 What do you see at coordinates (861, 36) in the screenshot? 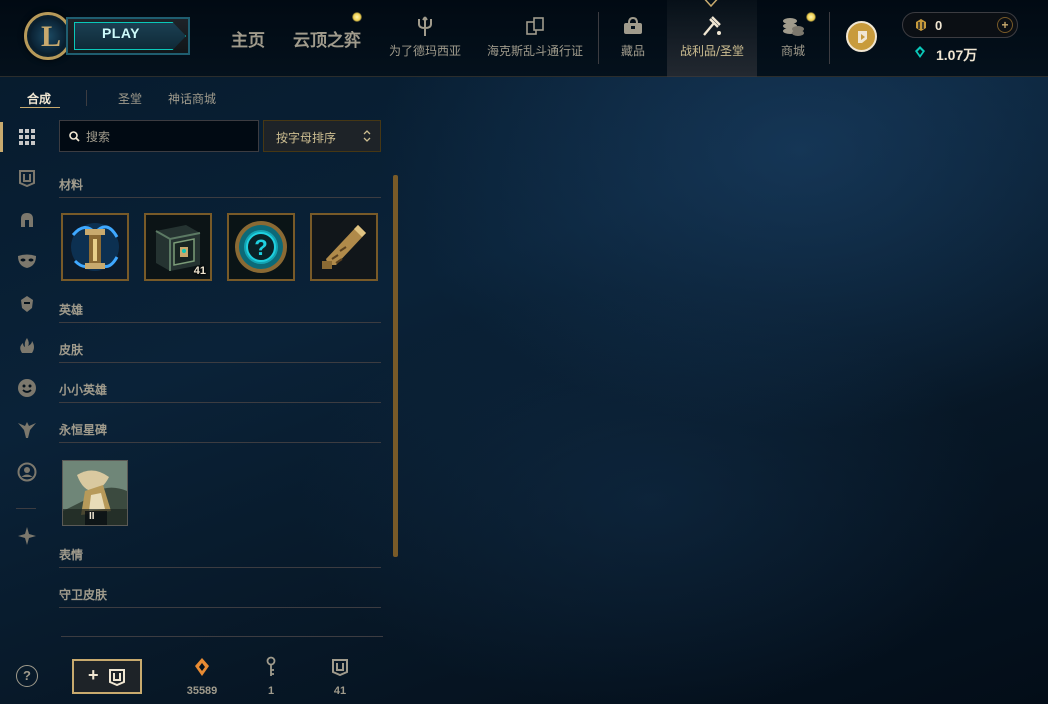
I see `prime-gaming-icon` at bounding box center [861, 36].